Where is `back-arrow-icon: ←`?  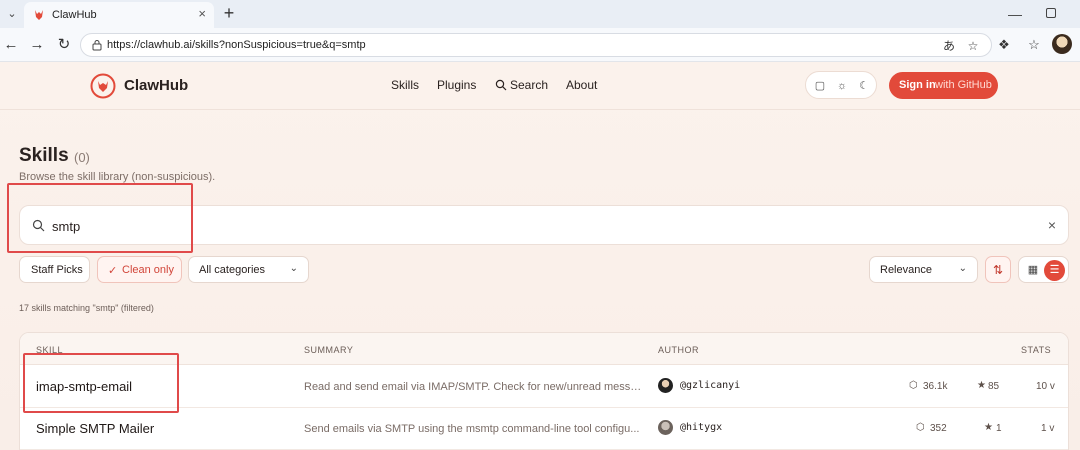 back-arrow-icon: ← is located at coordinates (11, 45).